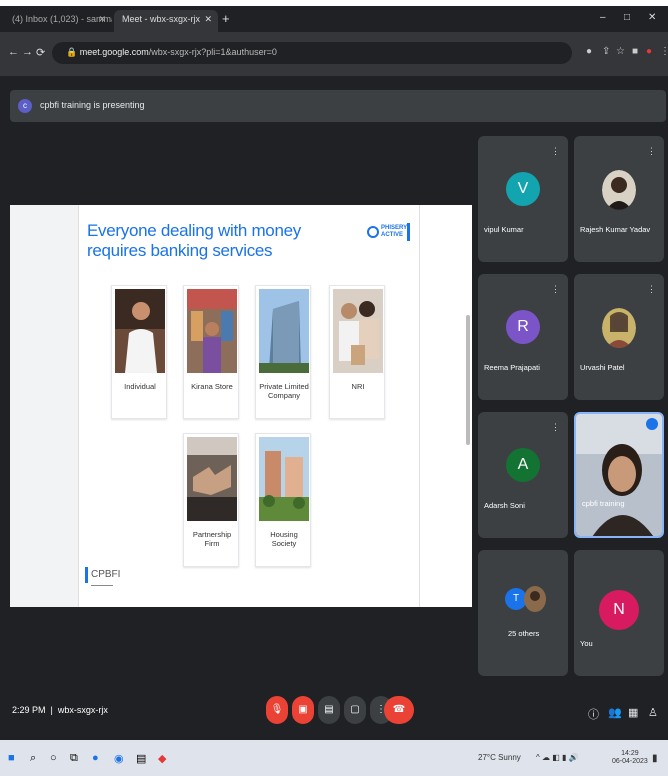 This screenshot has width=668, height=776. Describe the element at coordinates (40, 52) in the screenshot. I see `reload-button: ⟳` at that location.